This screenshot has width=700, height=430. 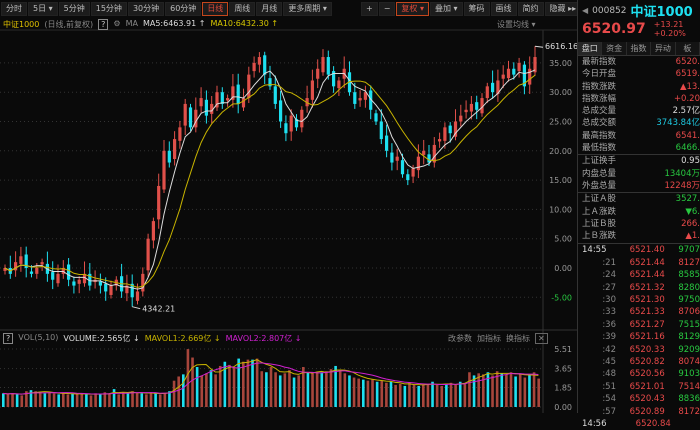 I want to click on toolbar-button-1: −, so click(x=387, y=9).